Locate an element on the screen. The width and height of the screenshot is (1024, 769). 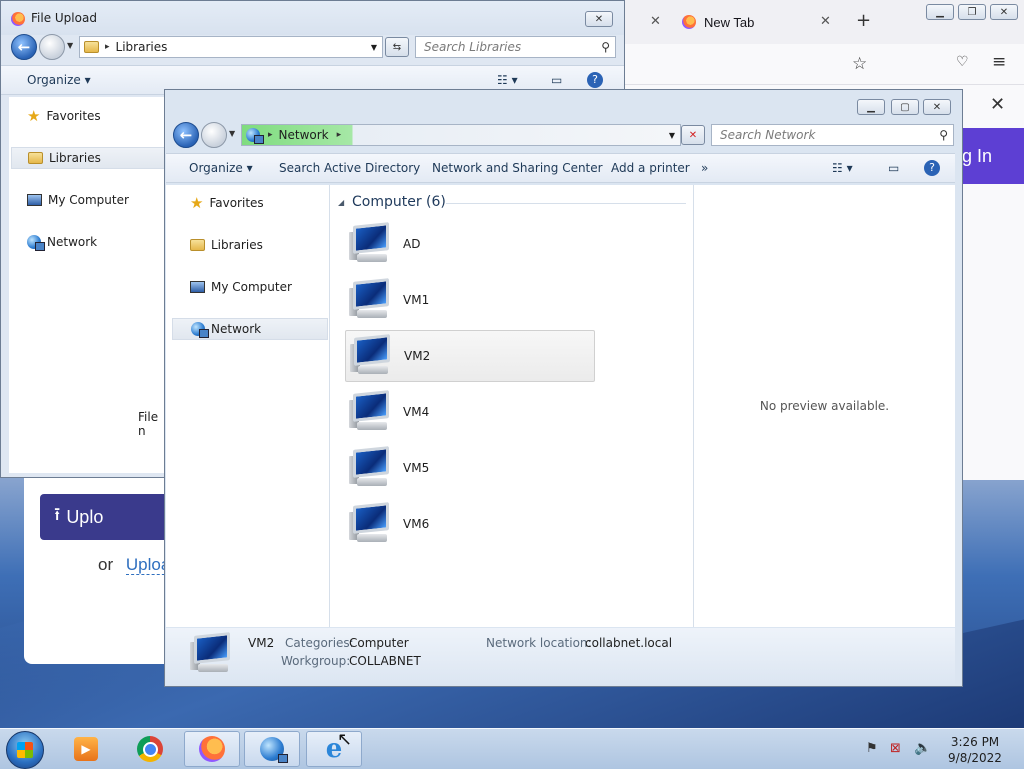
address-text: Network is located at coordinates (303, 135).